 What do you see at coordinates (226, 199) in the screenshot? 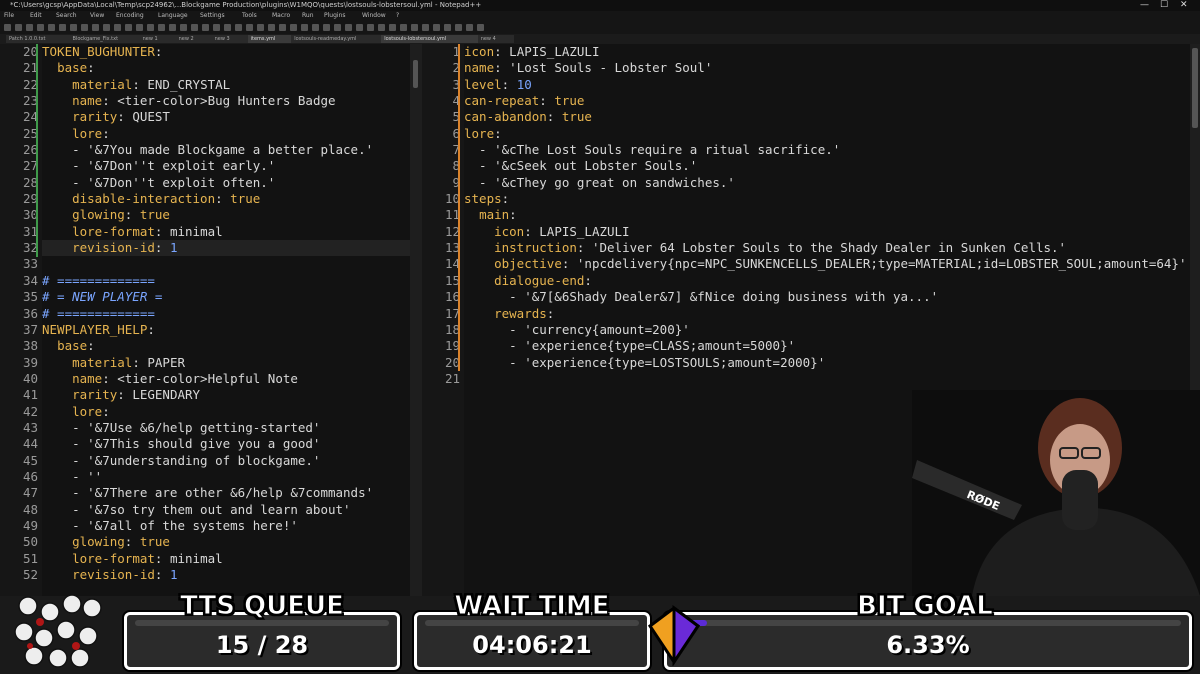
I see `code-line: disable-interaction: true` at bounding box center [226, 199].